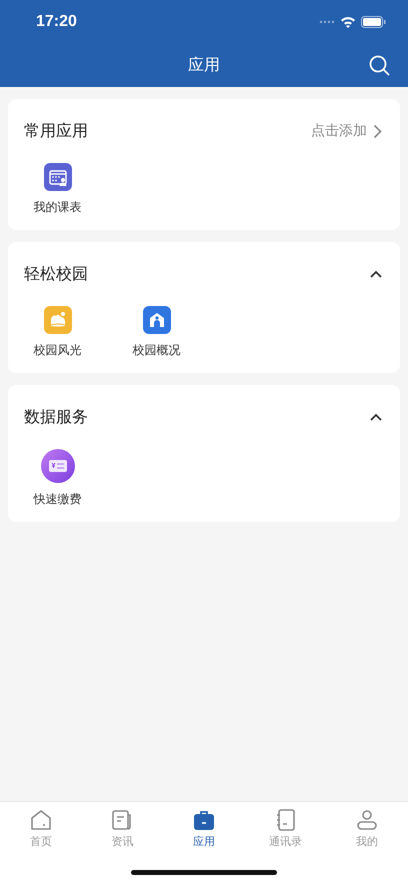 This screenshot has width=408, height=883. I want to click on page-title: 应用, so click(204, 65).